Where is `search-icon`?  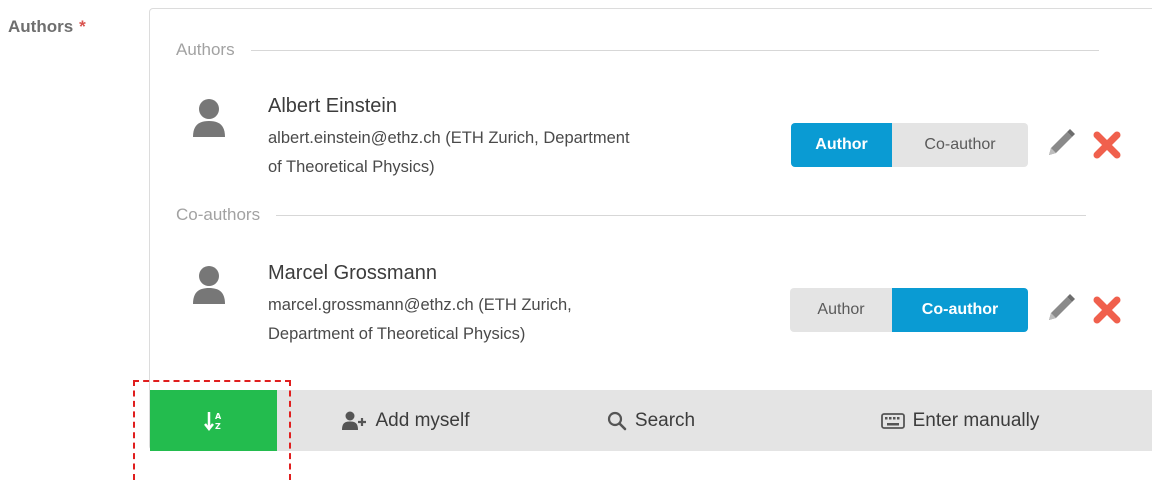
search-icon is located at coordinates (617, 420).